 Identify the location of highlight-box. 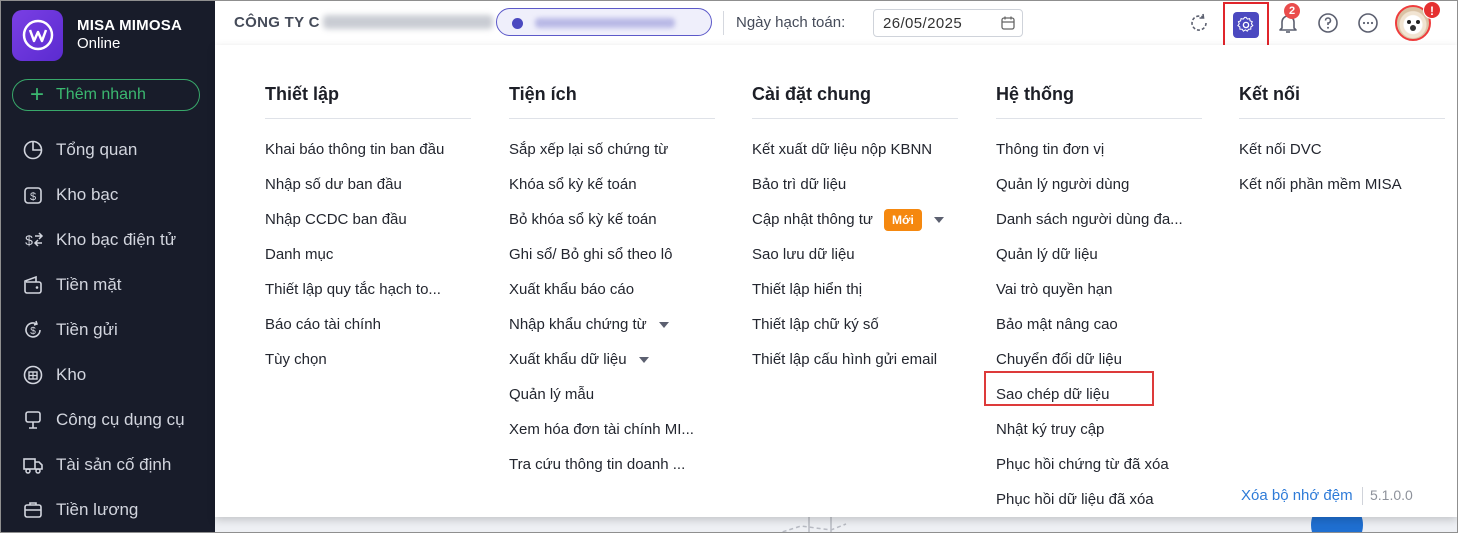
(1069, 388).